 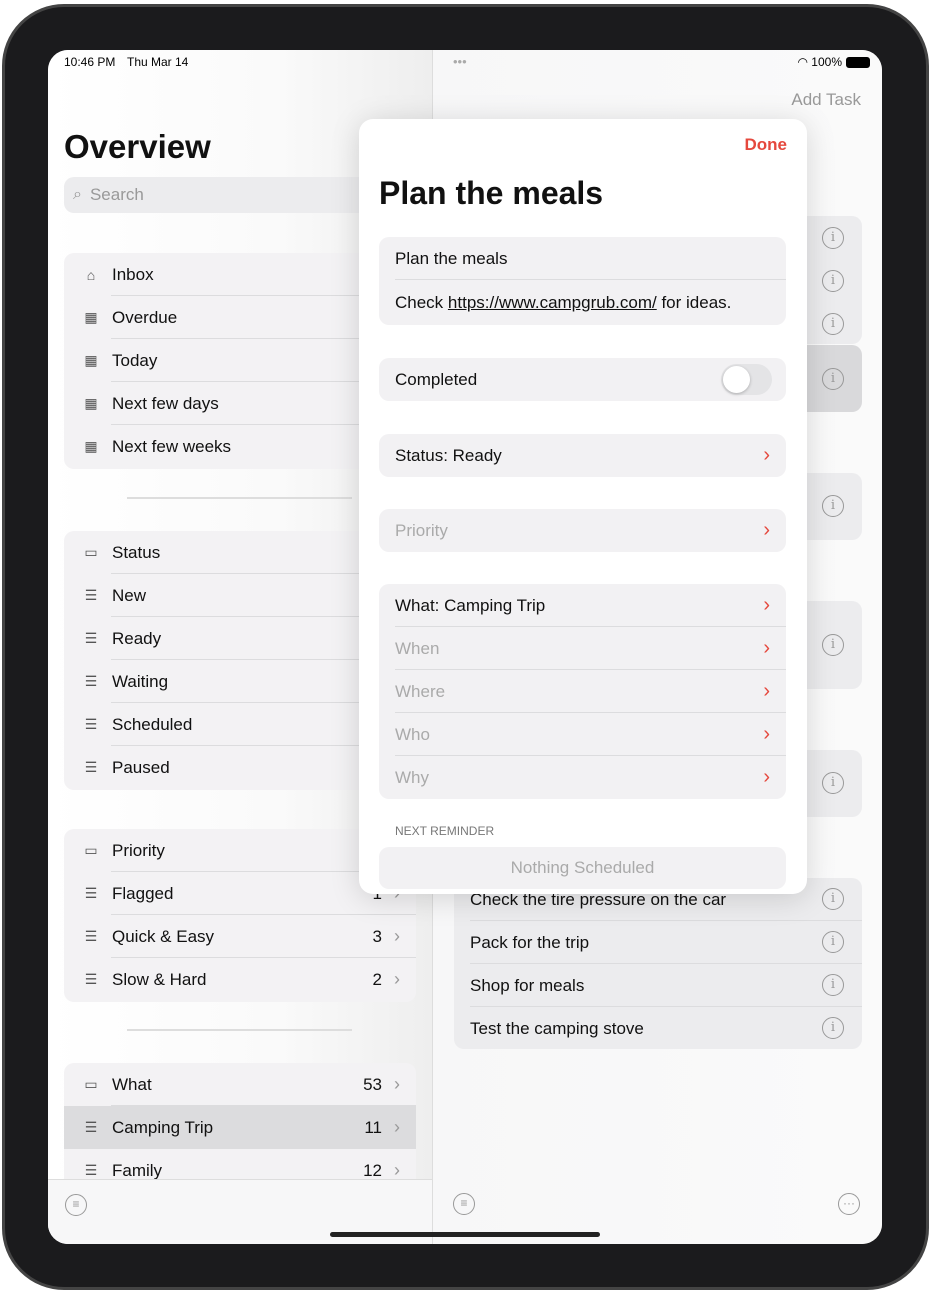 What do you see at coordinates (658, 985) in the screenshot?
I see `task-row: Shop for meals i` at bounding box center [658, 985].